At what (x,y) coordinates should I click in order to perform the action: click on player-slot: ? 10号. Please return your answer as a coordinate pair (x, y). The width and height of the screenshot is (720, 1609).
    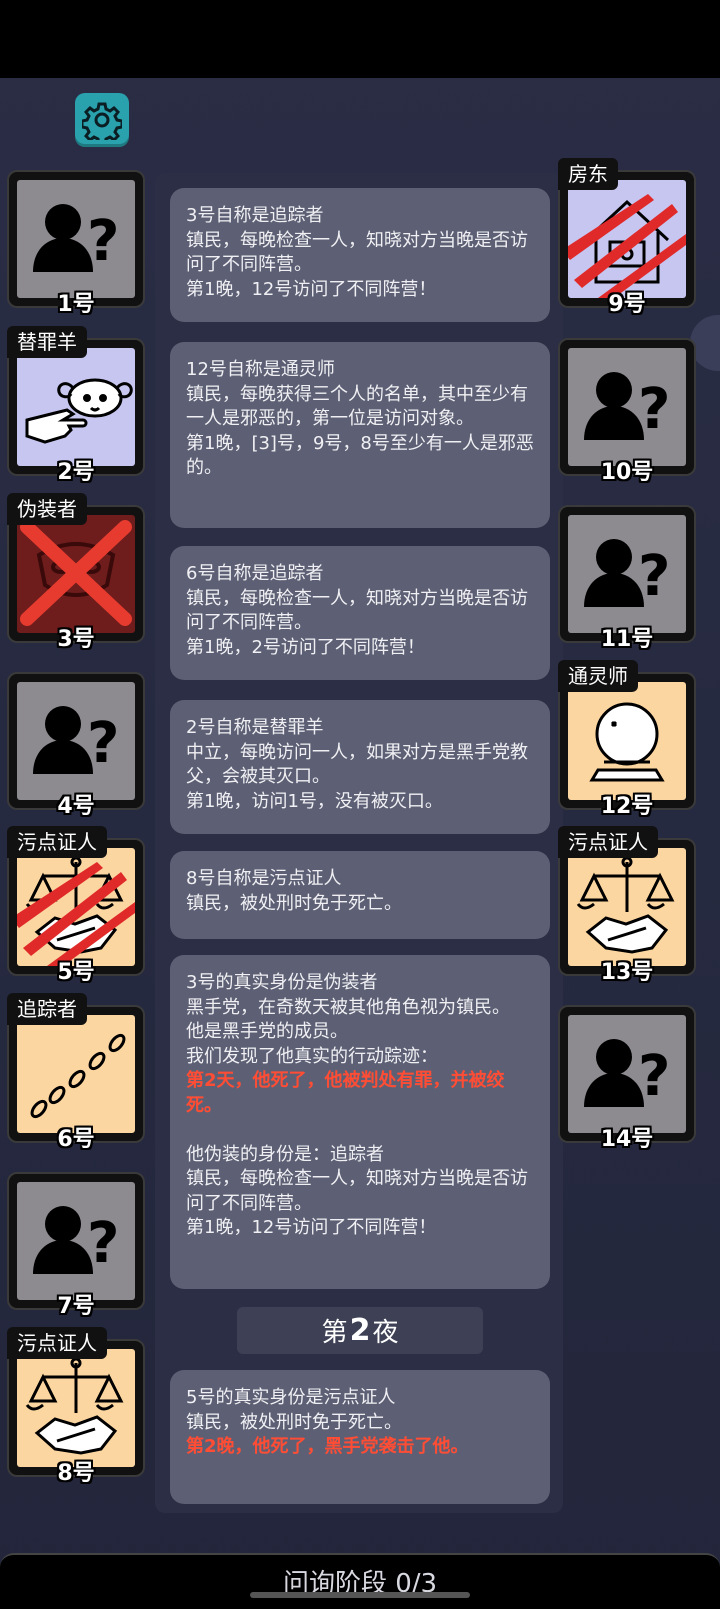
    Looking at the image, I should click on (627, 411).